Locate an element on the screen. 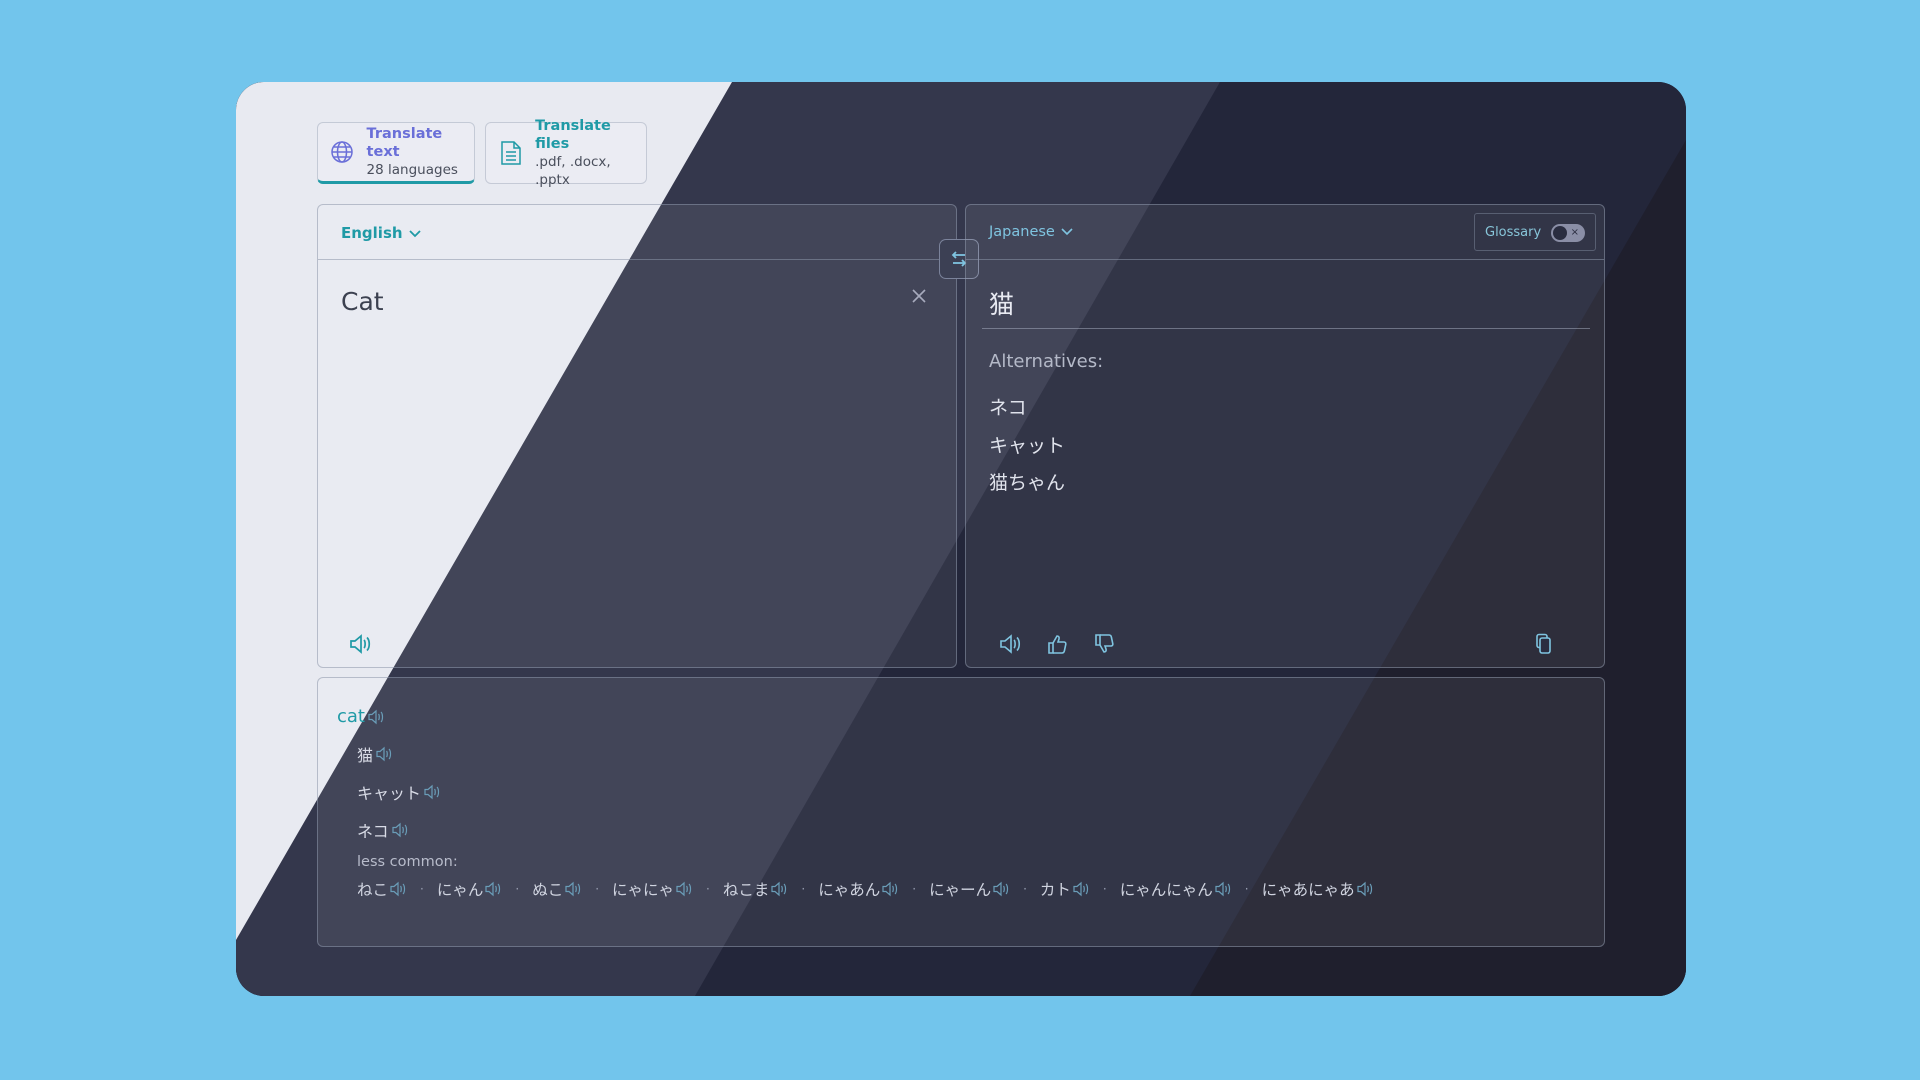 This screenshot has height=1080, width=1920. dictionary-translation: 猫 is located at coordinates (375, 754).